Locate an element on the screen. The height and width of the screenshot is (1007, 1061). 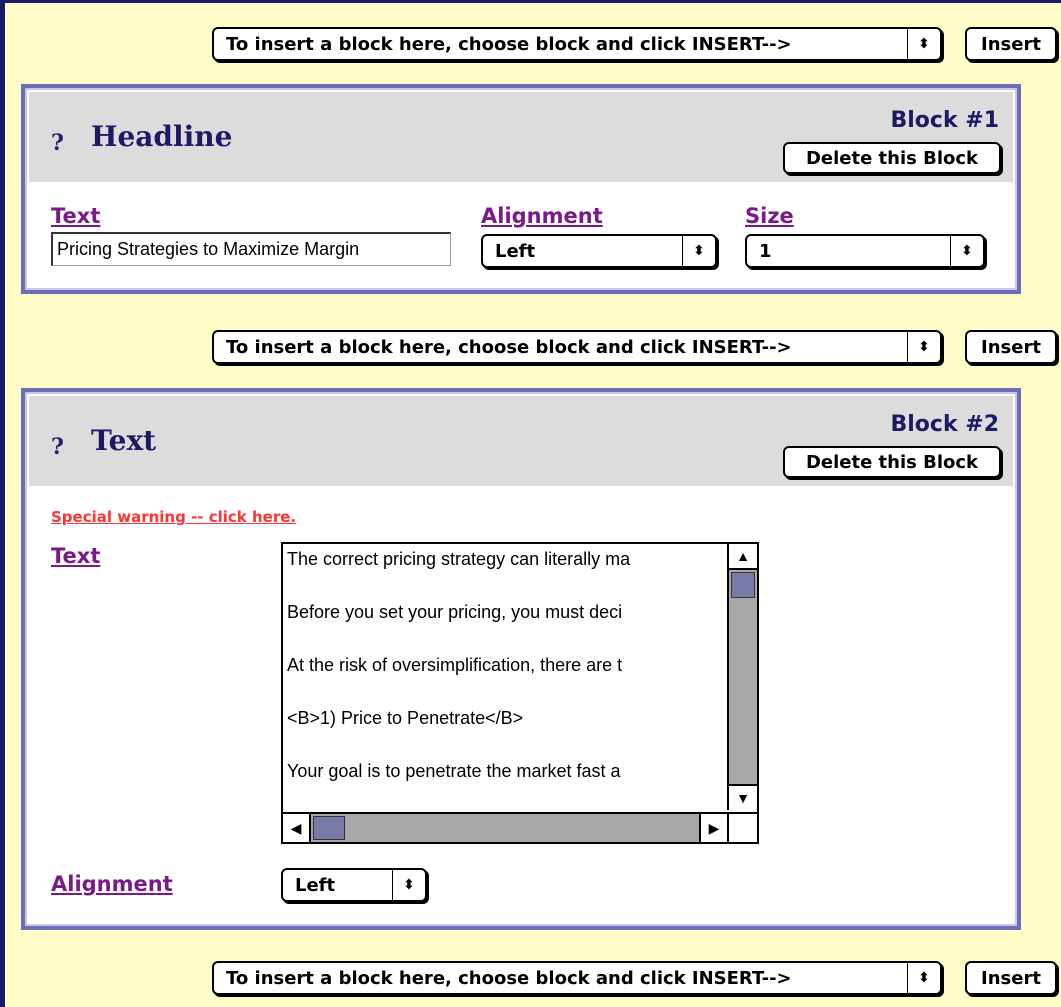
block-2-title: Text is located at coordinates (124, 440).